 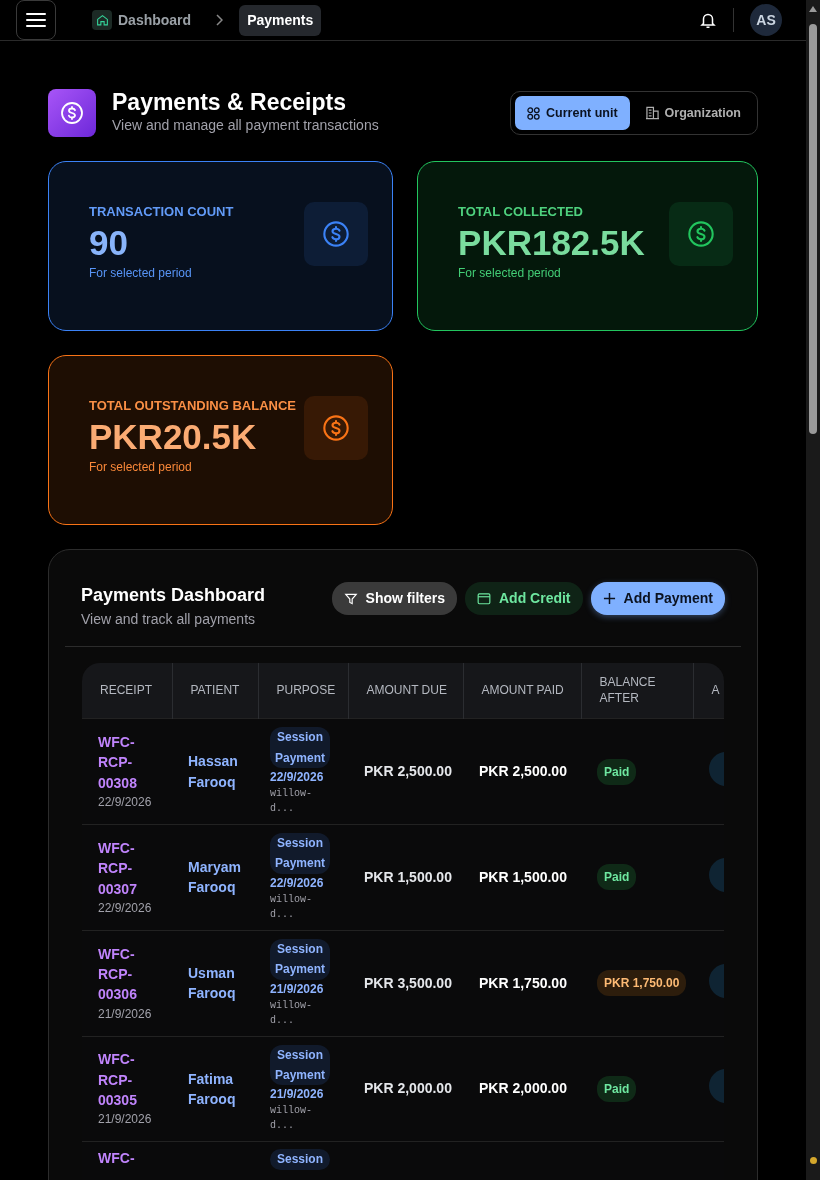 What do you see at coordinates (142, 20) in the screenshot?
I see `breadcrumb-link: Dashboard` at bounding box center [142, 20].